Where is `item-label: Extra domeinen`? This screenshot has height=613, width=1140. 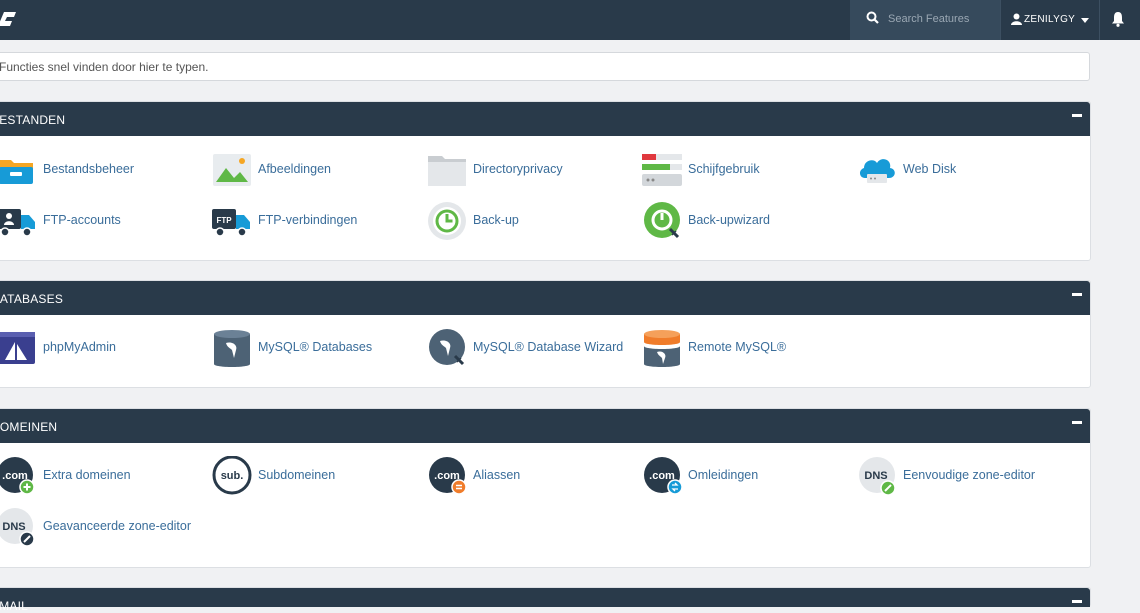
item-label: Extra domeinen is located at coordinates (87, 475).